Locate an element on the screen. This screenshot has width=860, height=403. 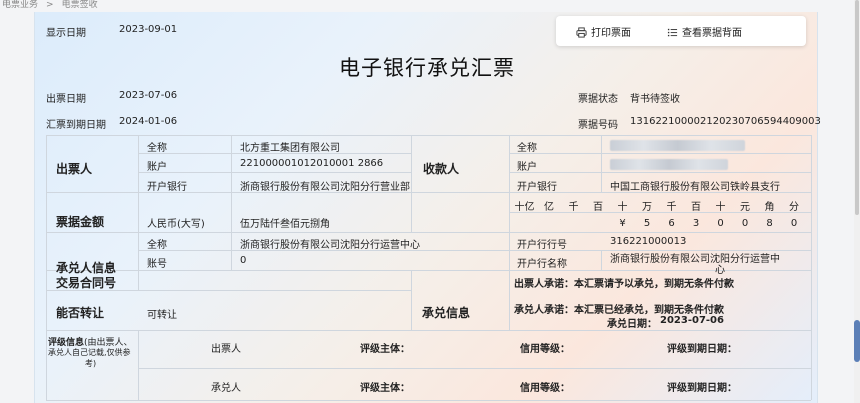
rating-acceptor-subject-label: 评级主体： is located at coordinates (385, 388).